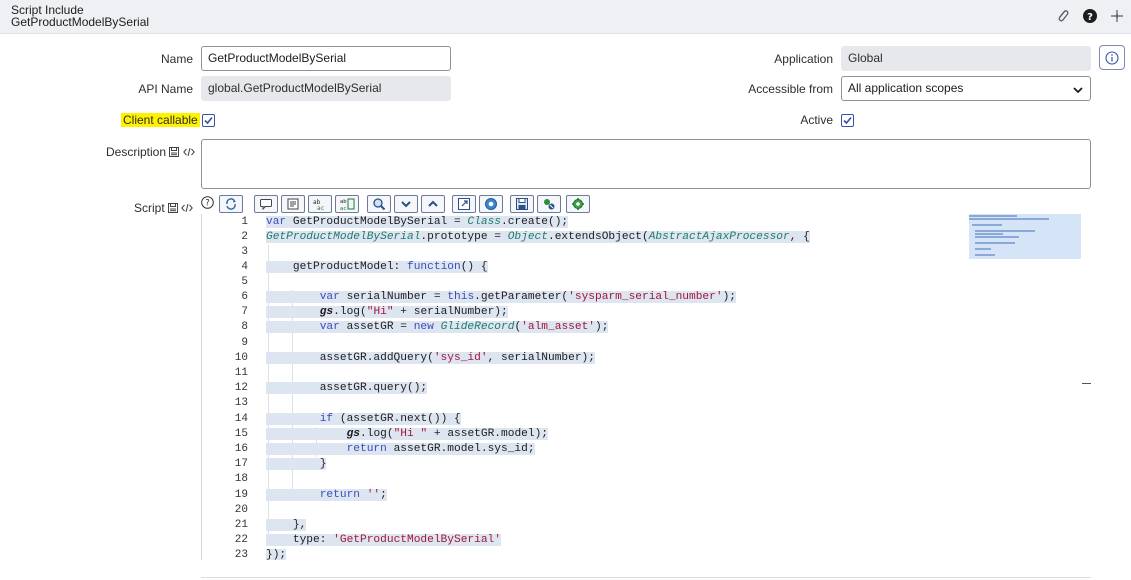 The image size is (1131, 580). I want to click on code-token: "Hi", so click(380, 312).